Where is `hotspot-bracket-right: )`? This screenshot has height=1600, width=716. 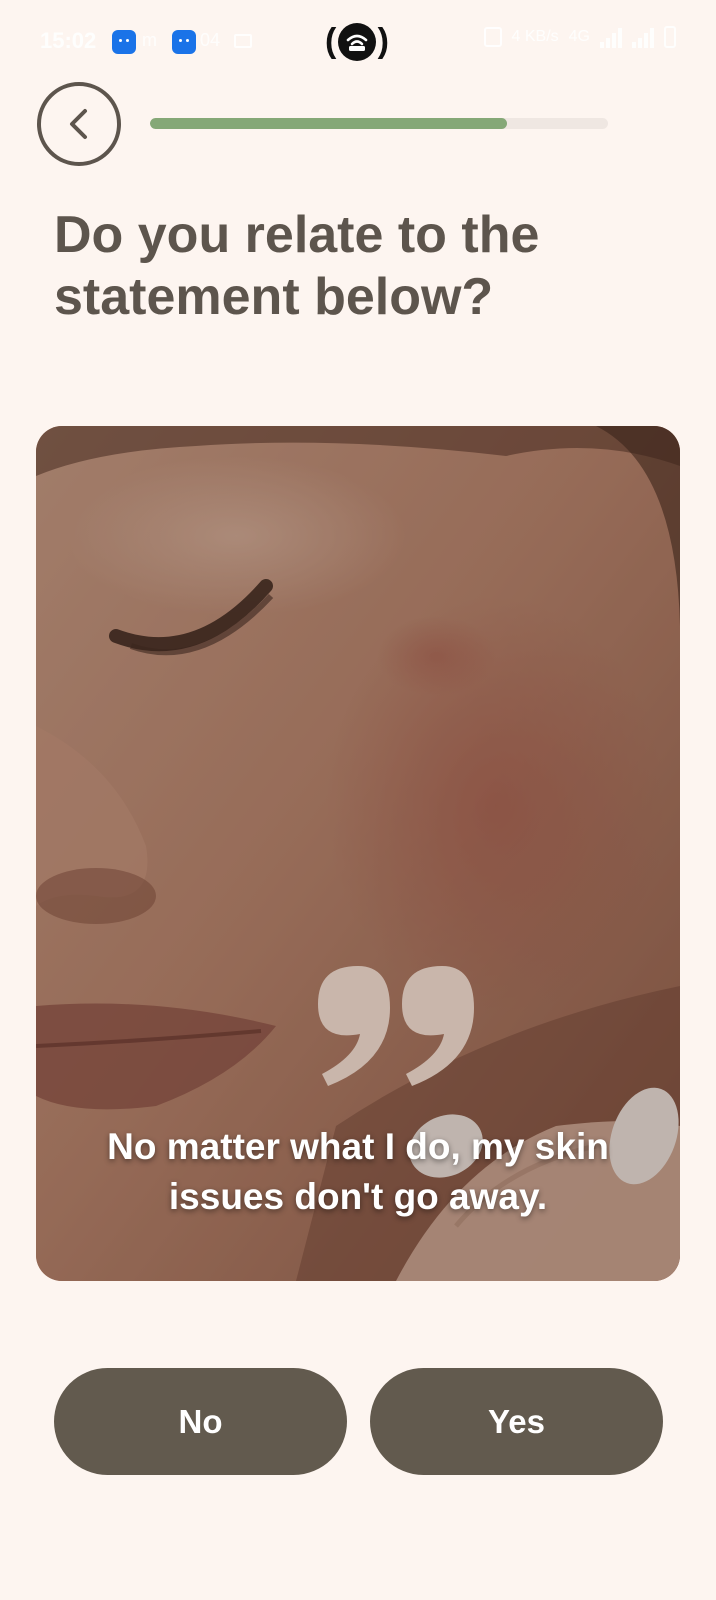
hotspot-bracket-right: ) is located at coordinates (383, 41).